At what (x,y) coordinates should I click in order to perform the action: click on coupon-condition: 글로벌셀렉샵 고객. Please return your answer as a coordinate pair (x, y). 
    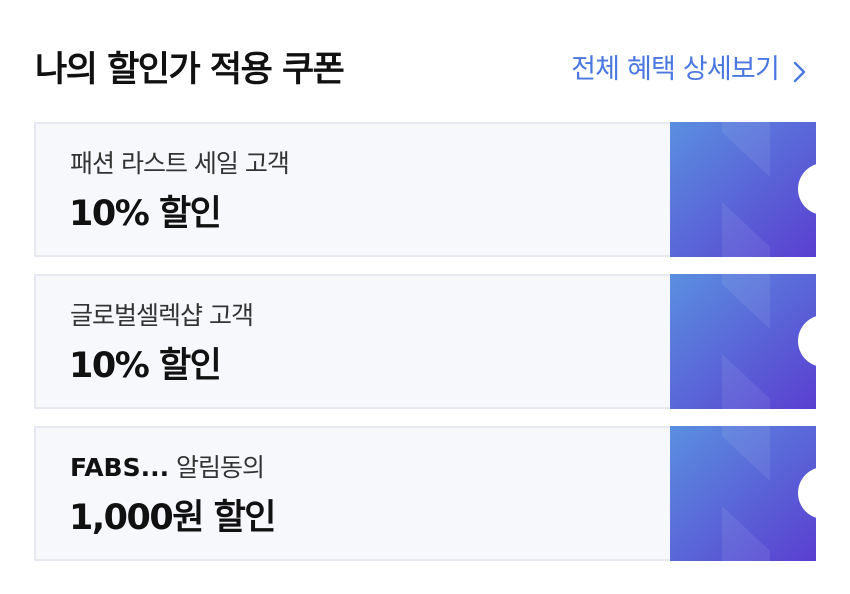
    Looking at the image, I should click on (162, 316).